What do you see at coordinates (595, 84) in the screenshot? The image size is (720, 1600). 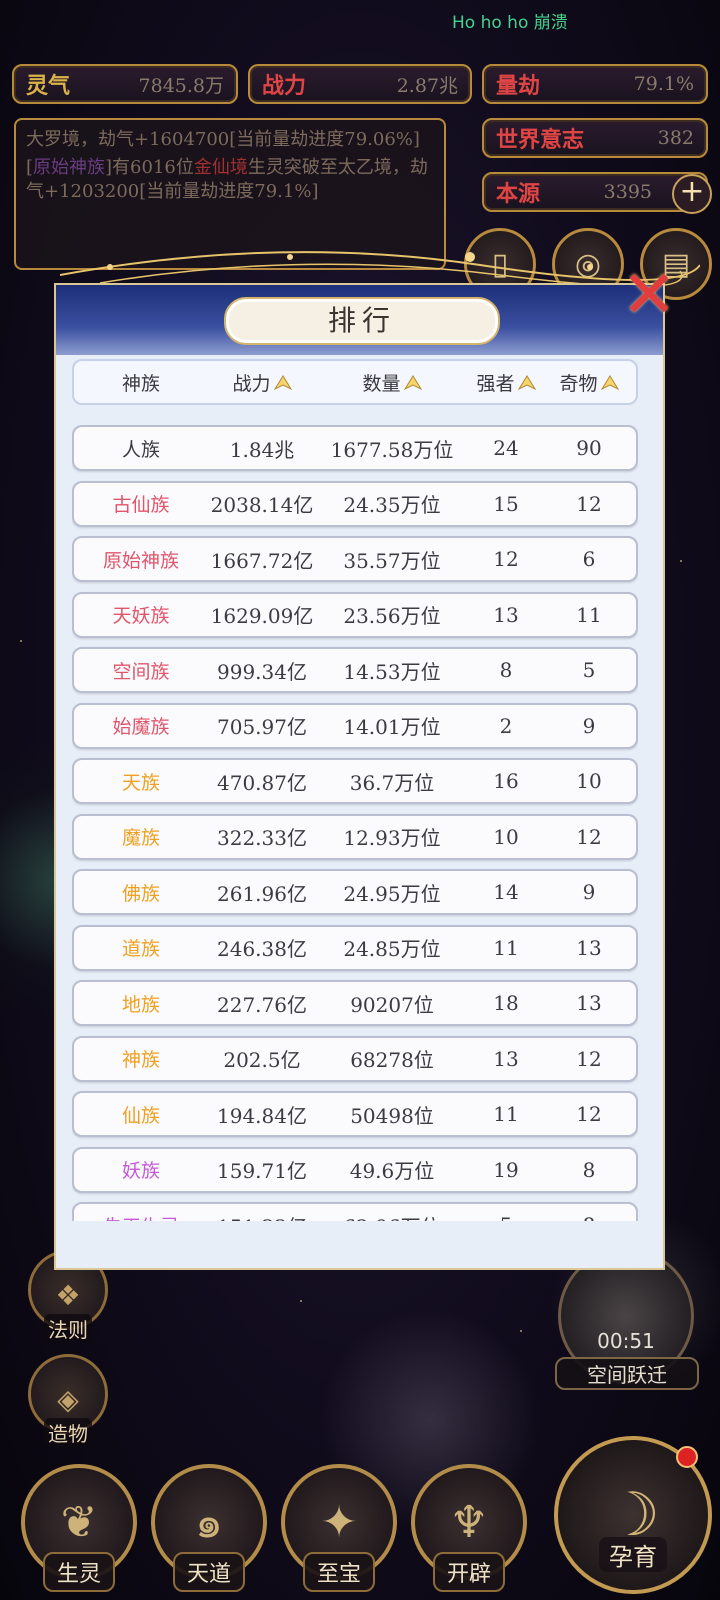 I see `liangjie-stat: 量劫 79.1%` at bounding box center [595, 84].